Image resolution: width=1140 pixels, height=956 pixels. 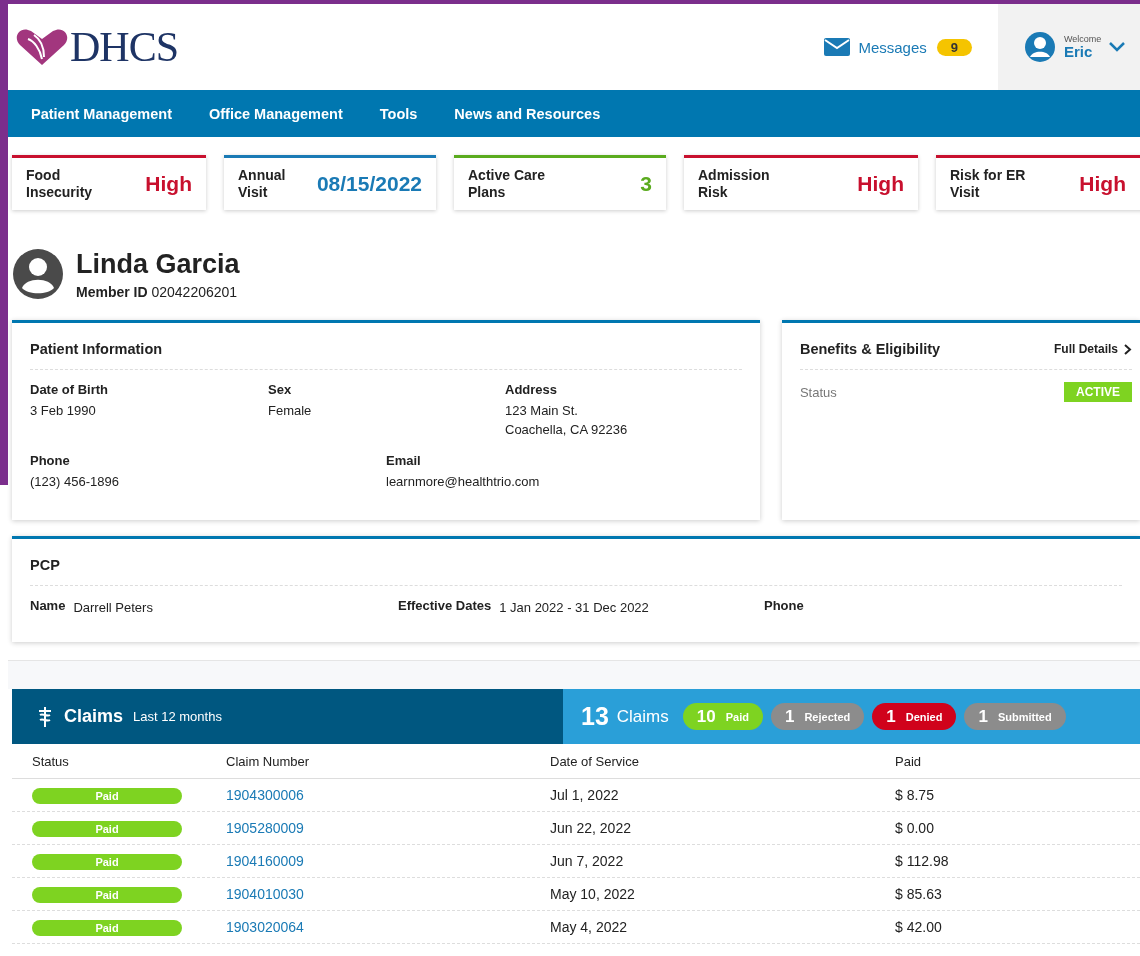 What do you see at coordinates (463, 482) in the screenshot?
I see `field-value: learnmore@healthtrio.com` at bounding box center [463, 482].